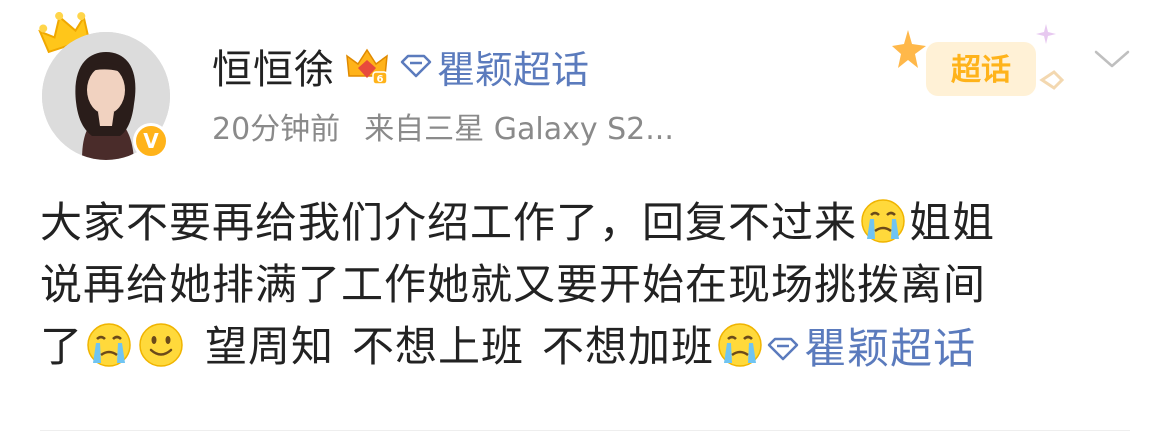 This screenshot has width=1170, height=432. Describe the element at coordinates (628, 346) in the screenshot. I see `hashtag-text: 不想加班` at that location.